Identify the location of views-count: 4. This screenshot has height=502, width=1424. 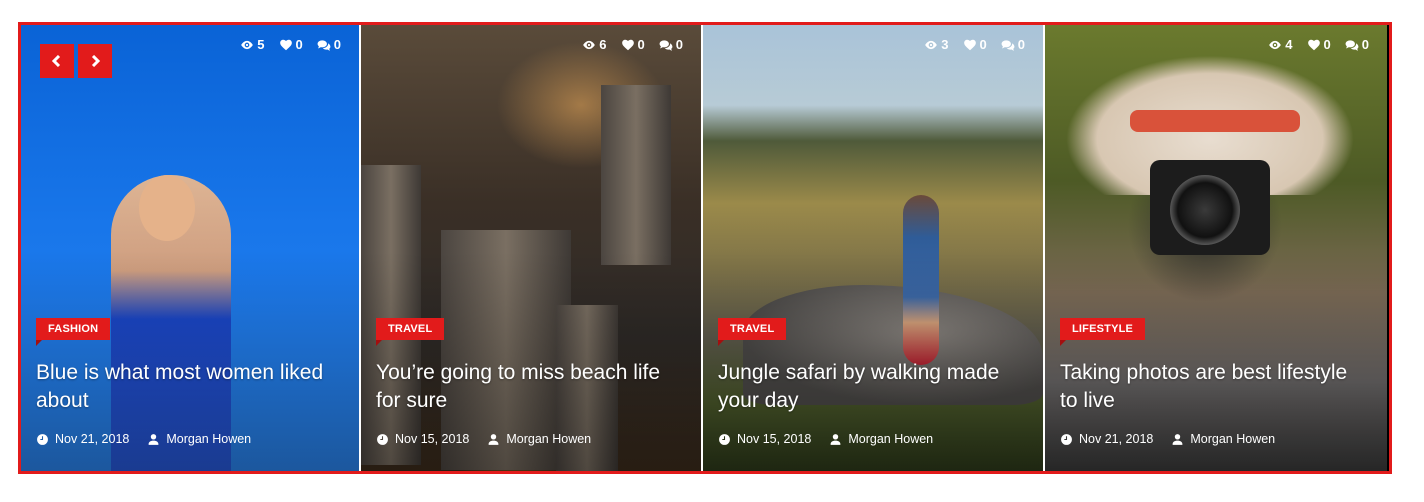
(1289, 44).